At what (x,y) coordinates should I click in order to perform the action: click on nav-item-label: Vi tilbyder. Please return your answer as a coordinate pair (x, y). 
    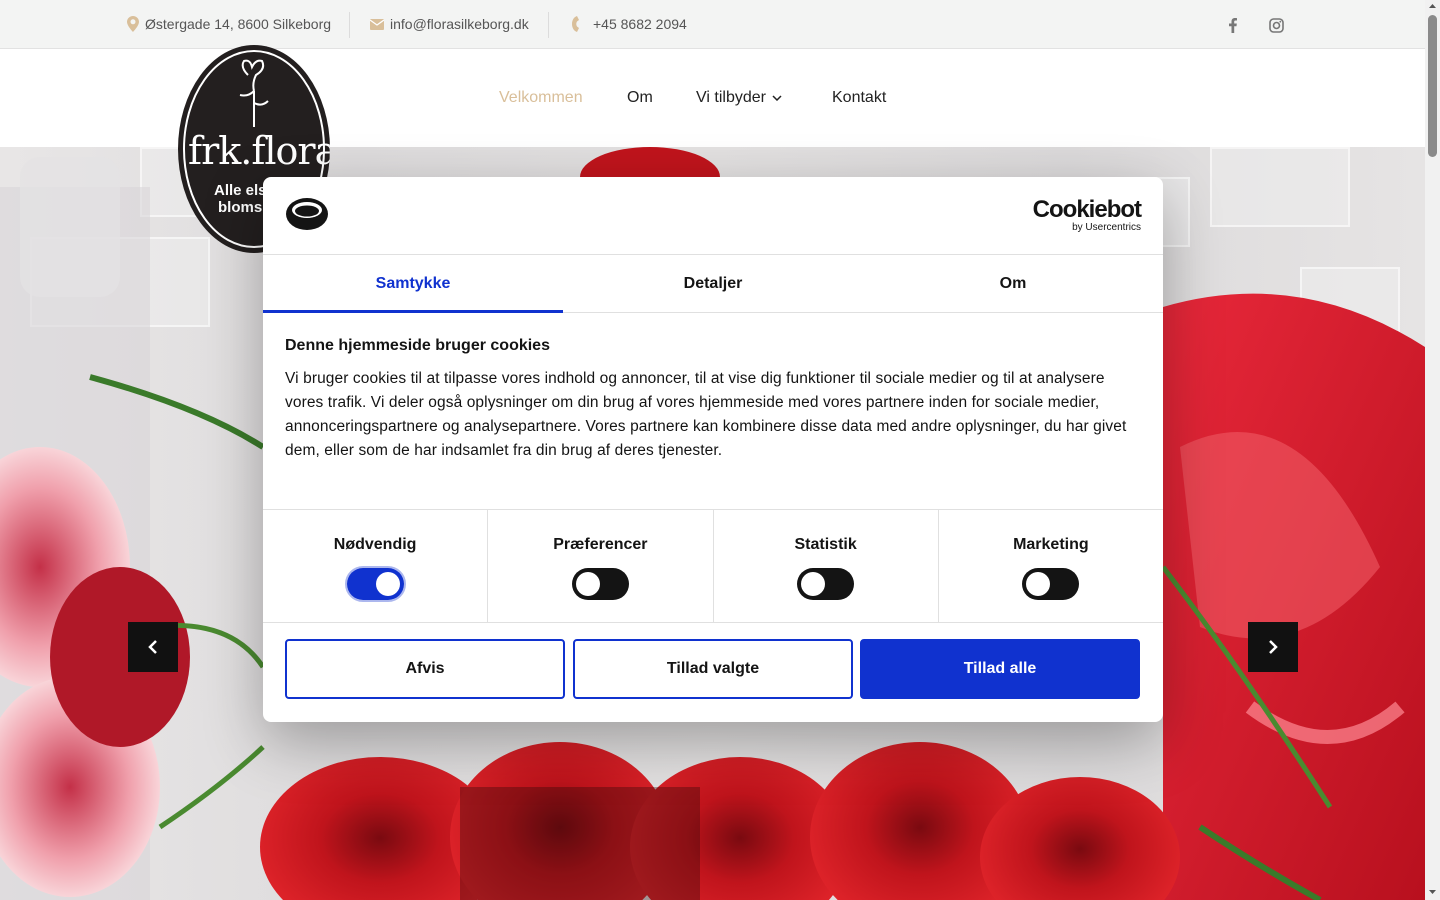
    Looking at the image, I should click on (731, 97).